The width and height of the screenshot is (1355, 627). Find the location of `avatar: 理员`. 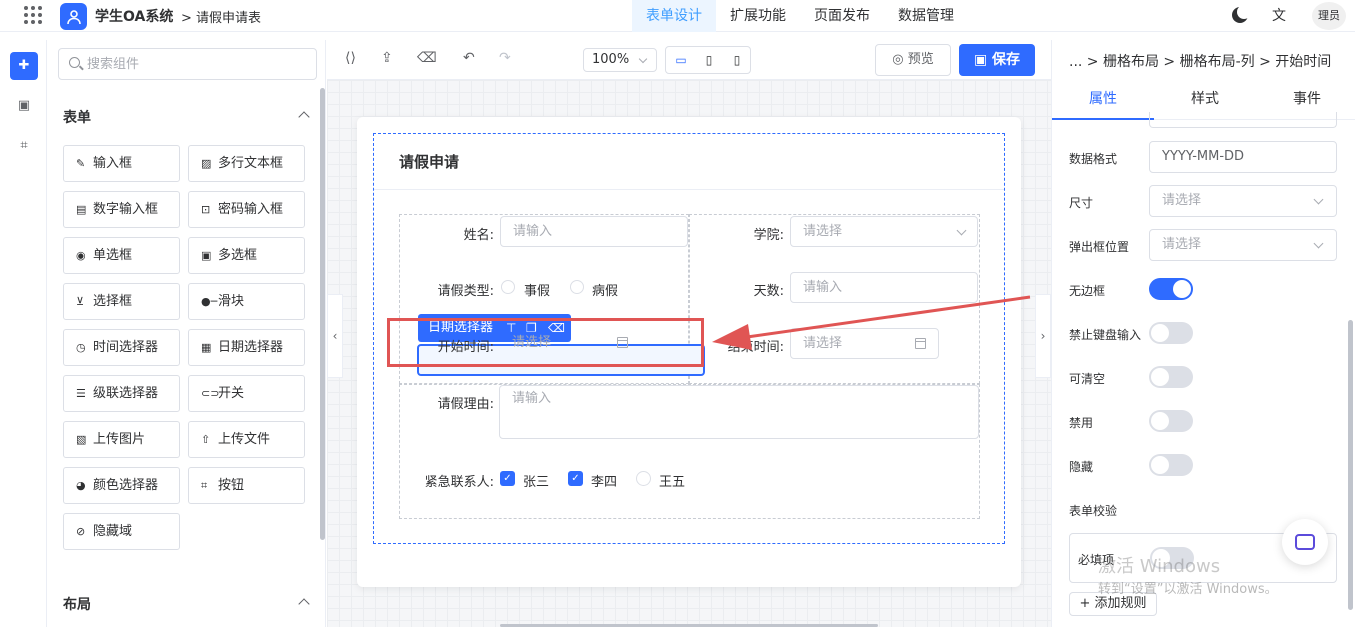

avatar: 理员 is located at coordinates (1329, 16).